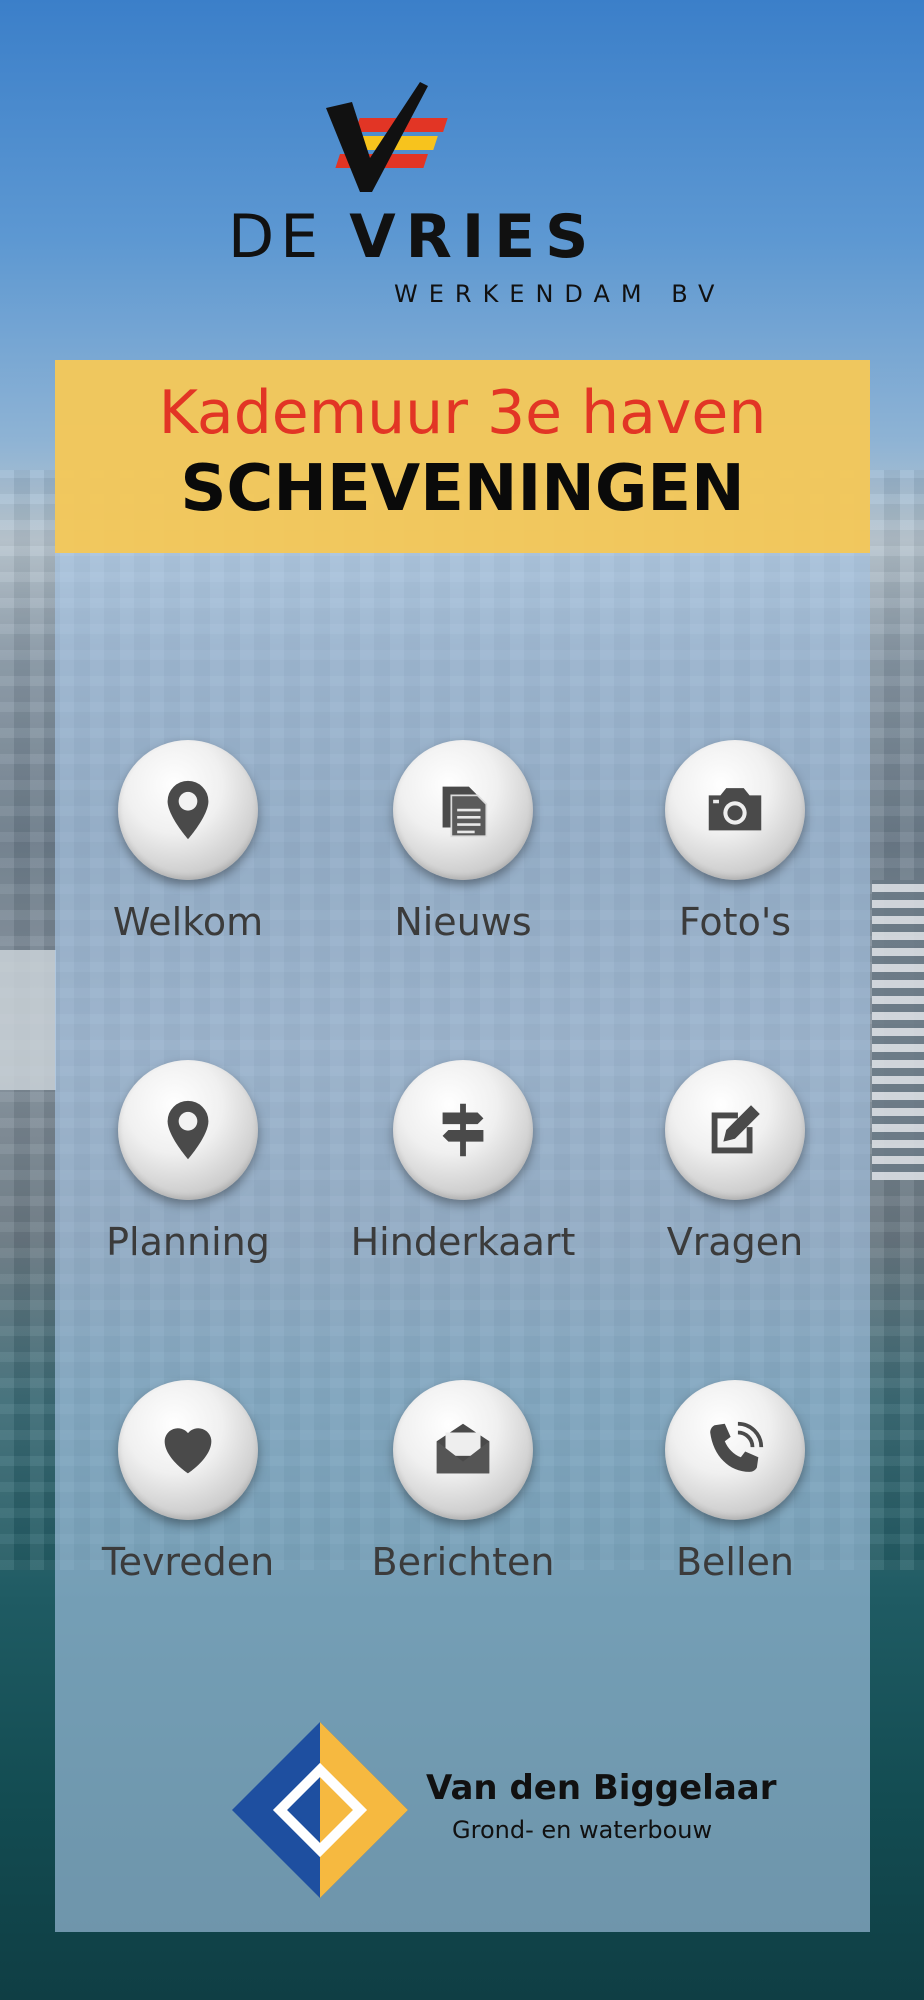  I want to click on menu-label: Bellen, so click(735, 1562).